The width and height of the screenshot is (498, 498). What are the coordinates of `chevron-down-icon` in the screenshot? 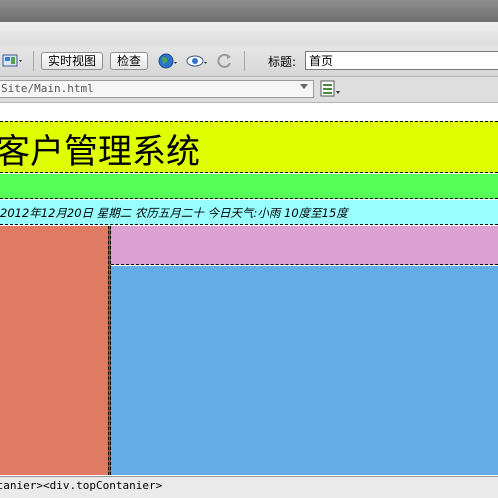 It's located at (304, 86).